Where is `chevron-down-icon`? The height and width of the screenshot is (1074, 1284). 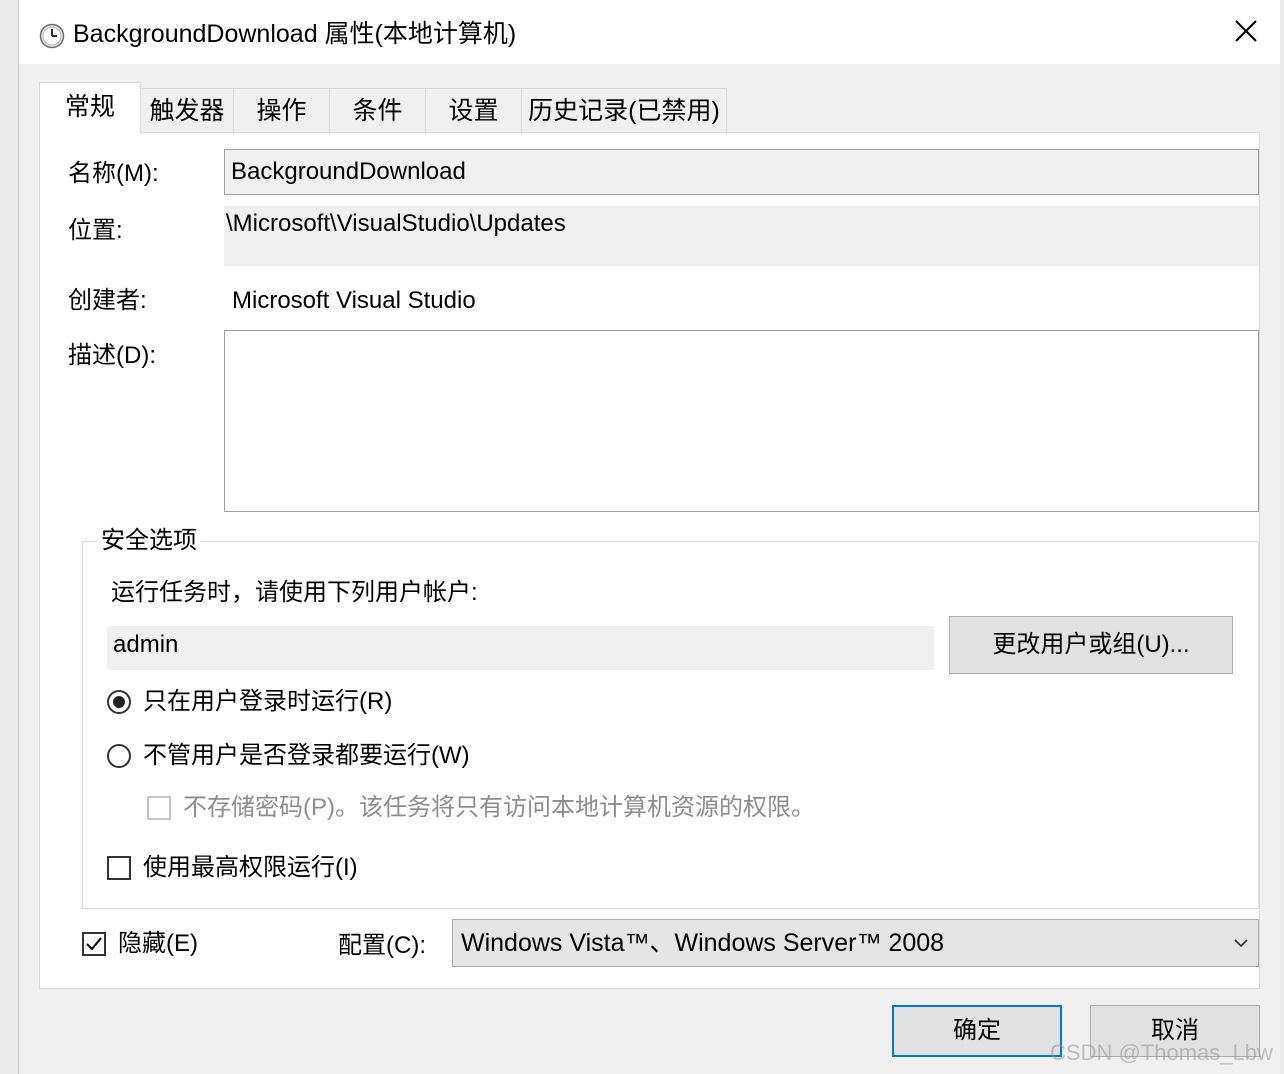
chevron-down-icon is located at coordinates (1241, 943).